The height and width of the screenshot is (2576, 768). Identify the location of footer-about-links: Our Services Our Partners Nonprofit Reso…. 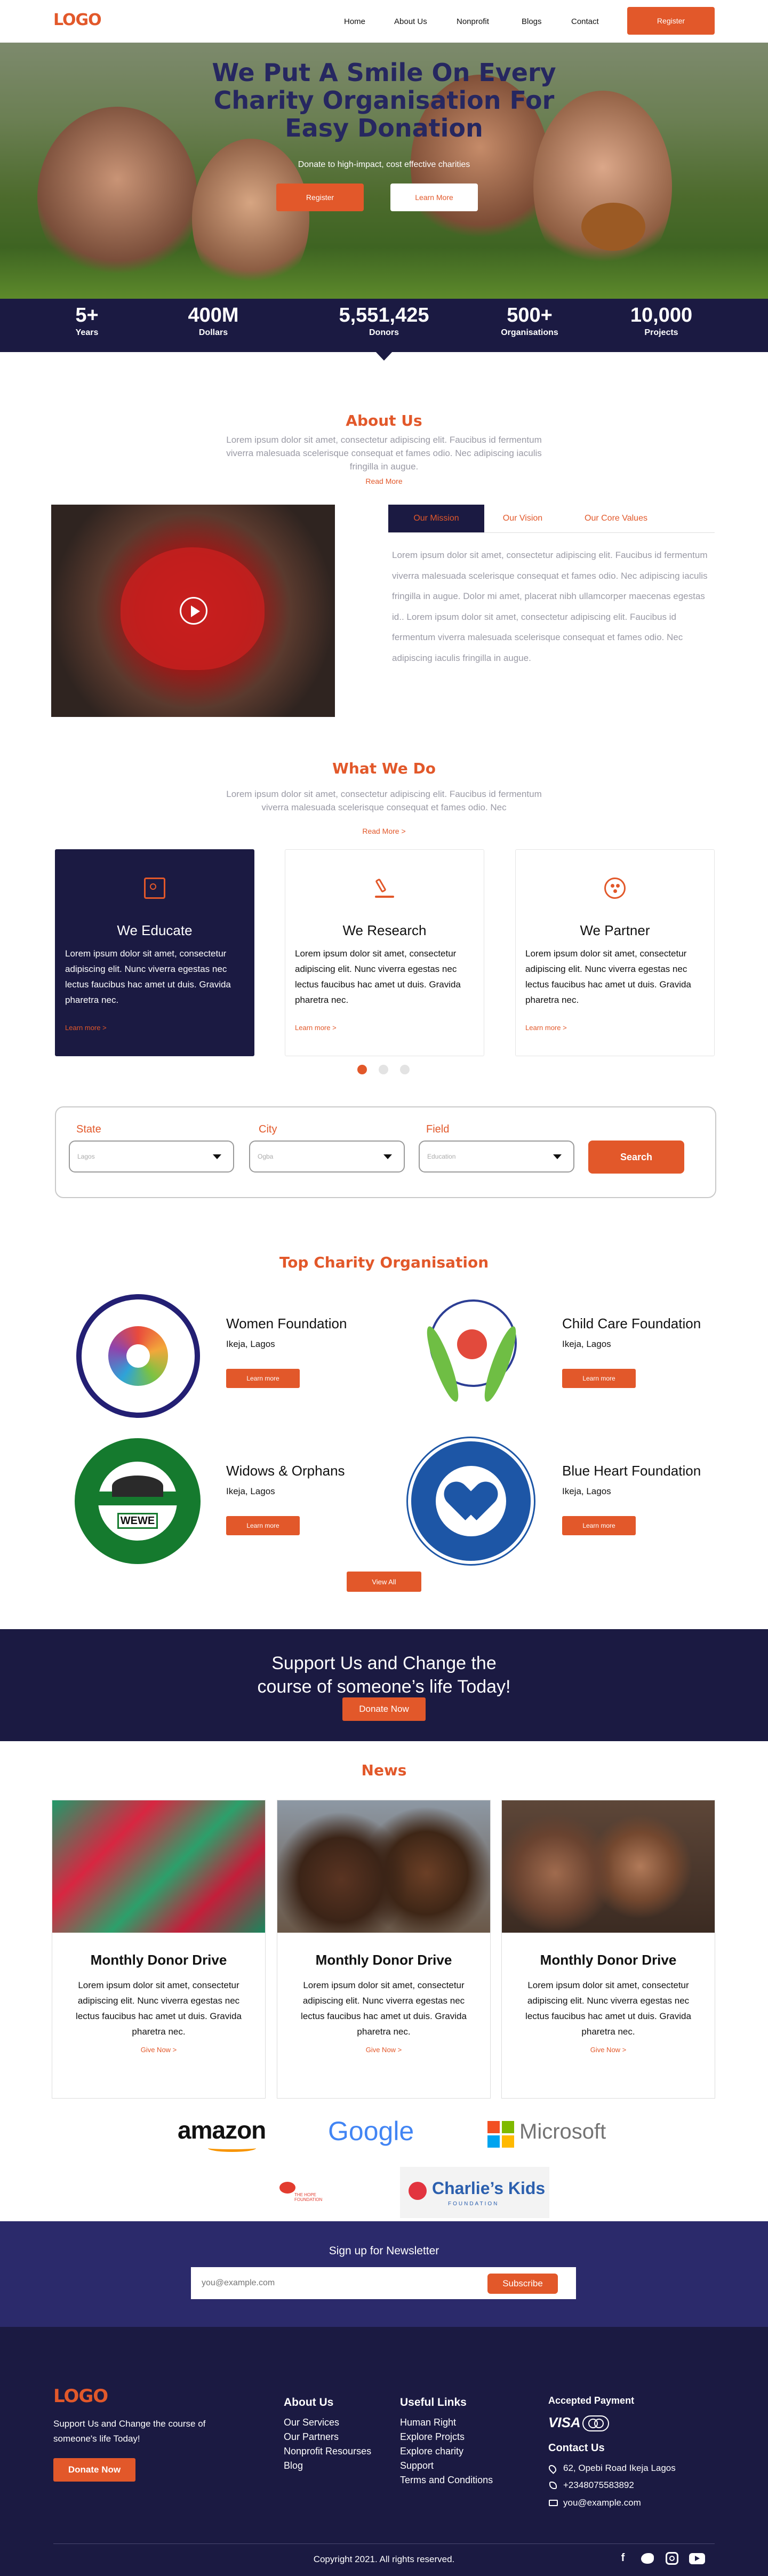
(327, 2444).